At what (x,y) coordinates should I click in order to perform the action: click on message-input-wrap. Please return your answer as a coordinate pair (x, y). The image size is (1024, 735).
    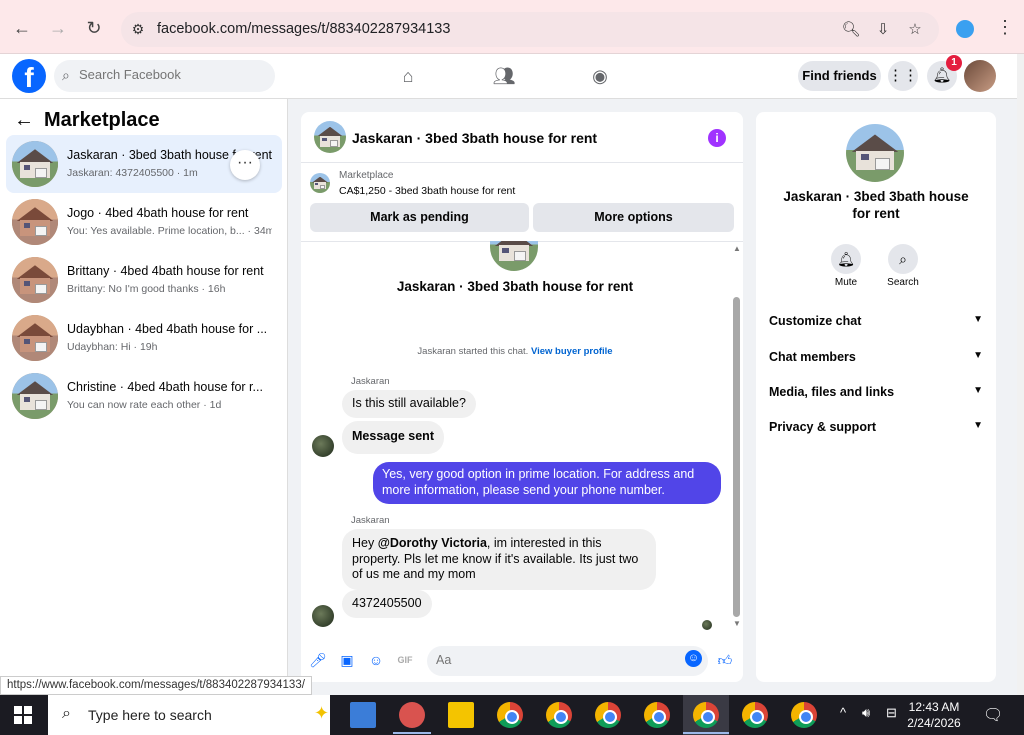
    Looking at the image, I should click on (567, 661).